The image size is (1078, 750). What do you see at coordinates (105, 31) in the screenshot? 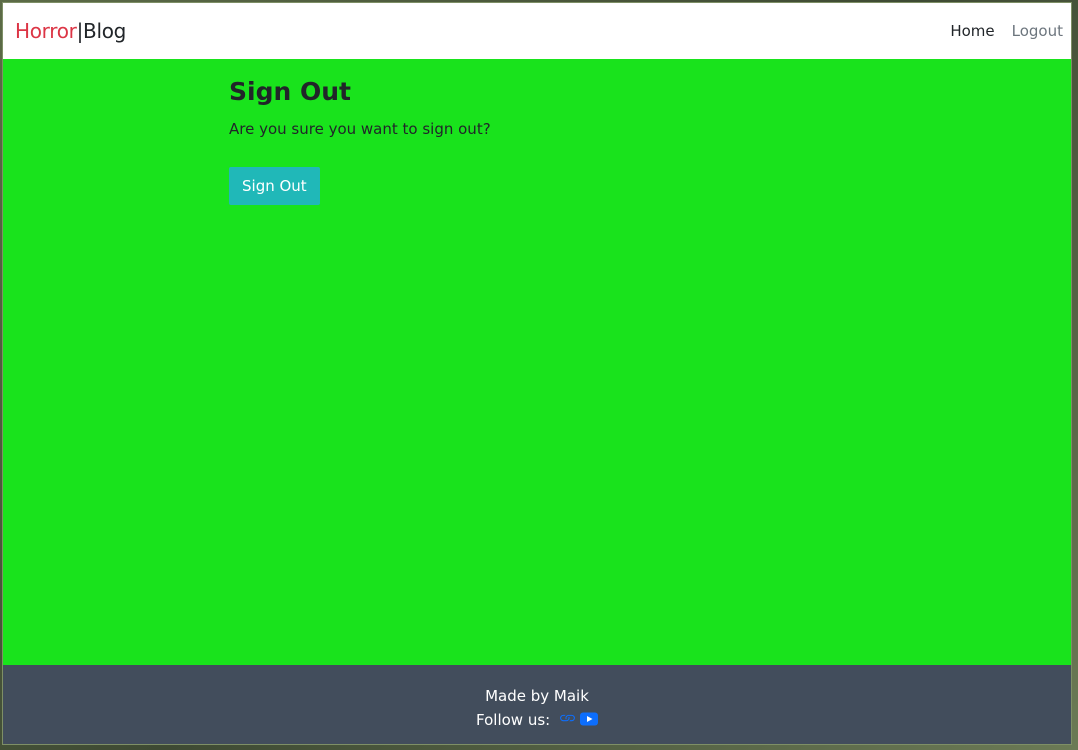
I see `brand-blog-text: Blog` at bounding box center [105, 31].